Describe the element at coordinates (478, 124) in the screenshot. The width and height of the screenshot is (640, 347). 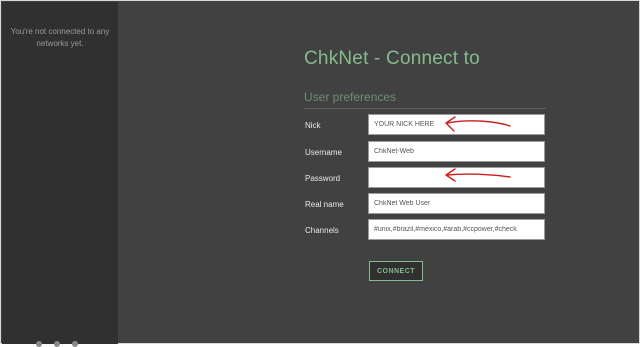
I see `nick-arrow-annotation` at that location.